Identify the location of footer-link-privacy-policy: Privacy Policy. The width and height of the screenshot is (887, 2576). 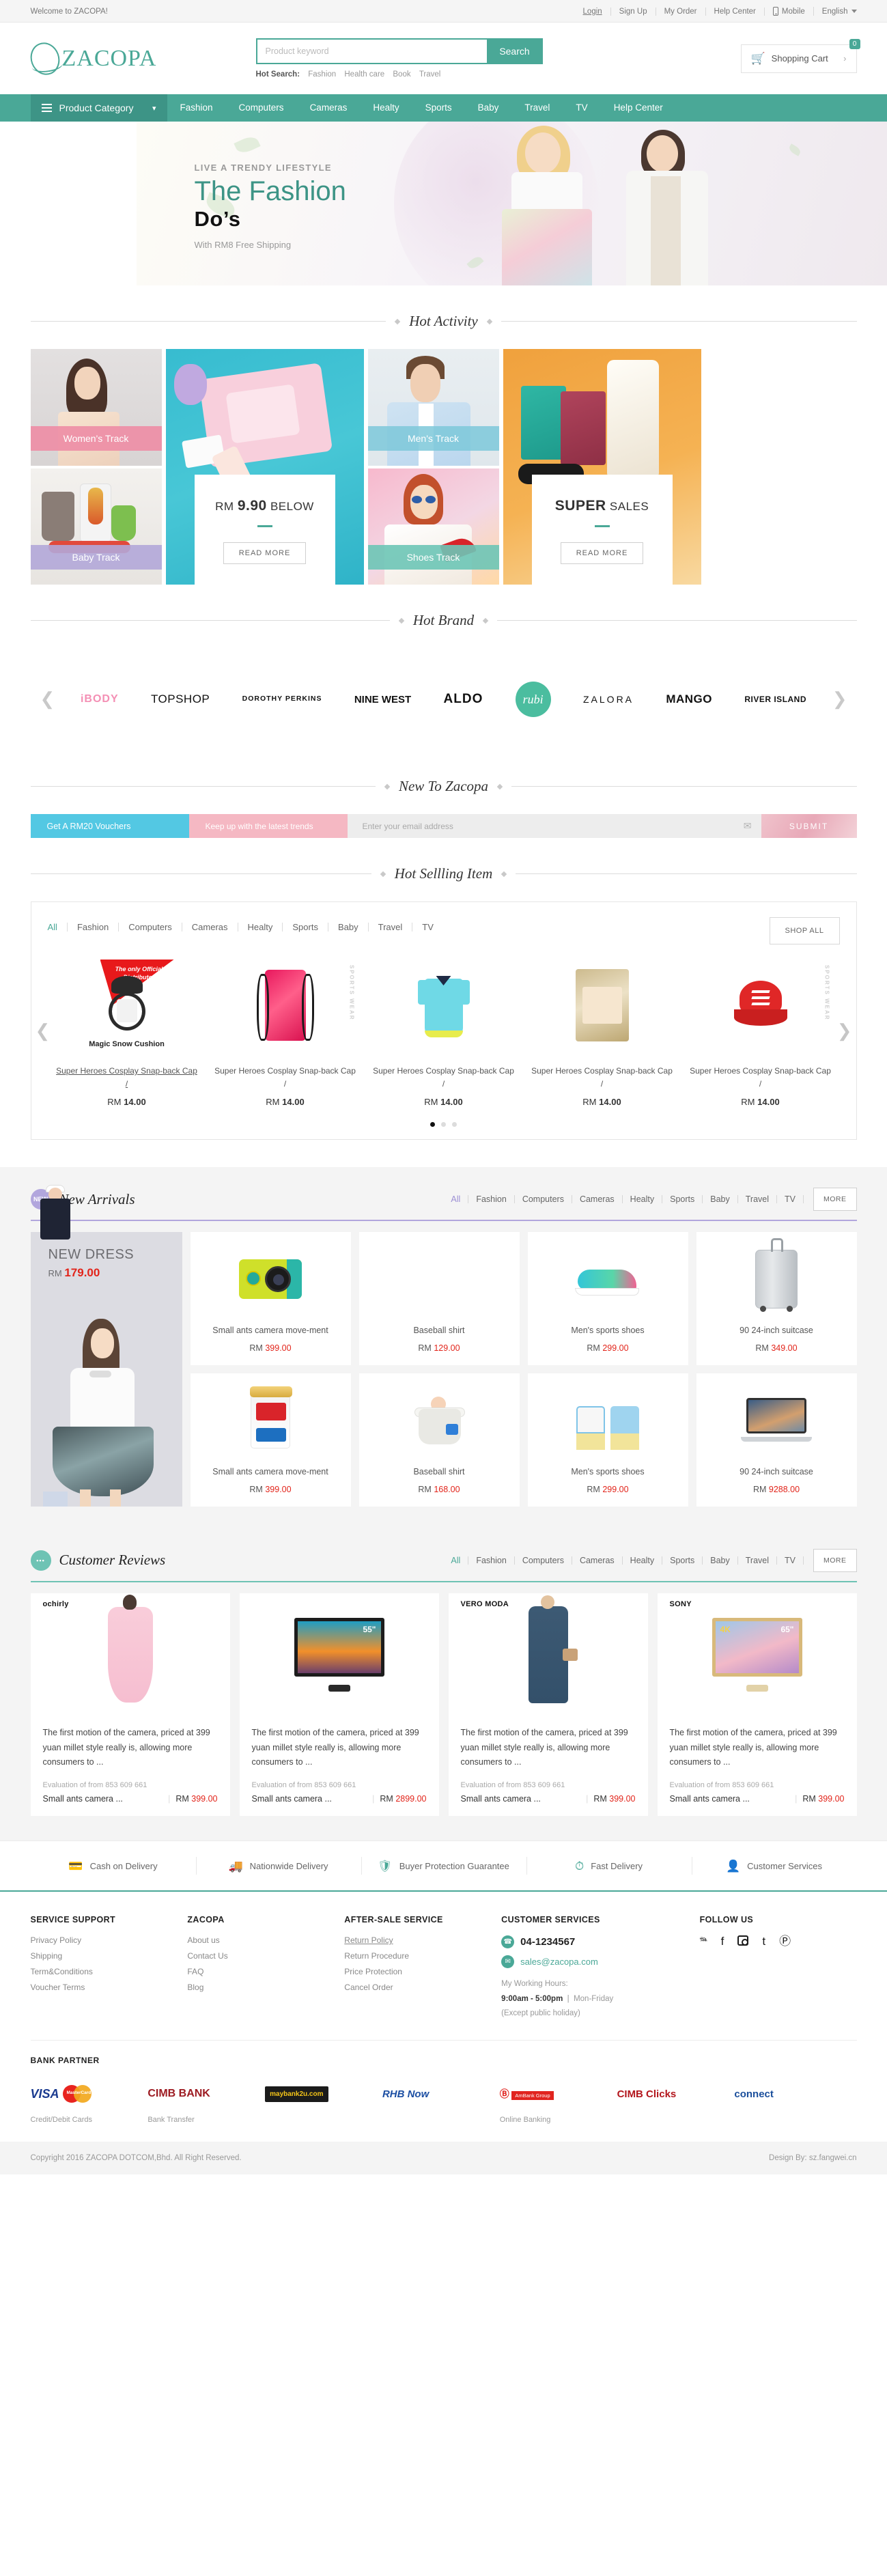
(109, 1940).